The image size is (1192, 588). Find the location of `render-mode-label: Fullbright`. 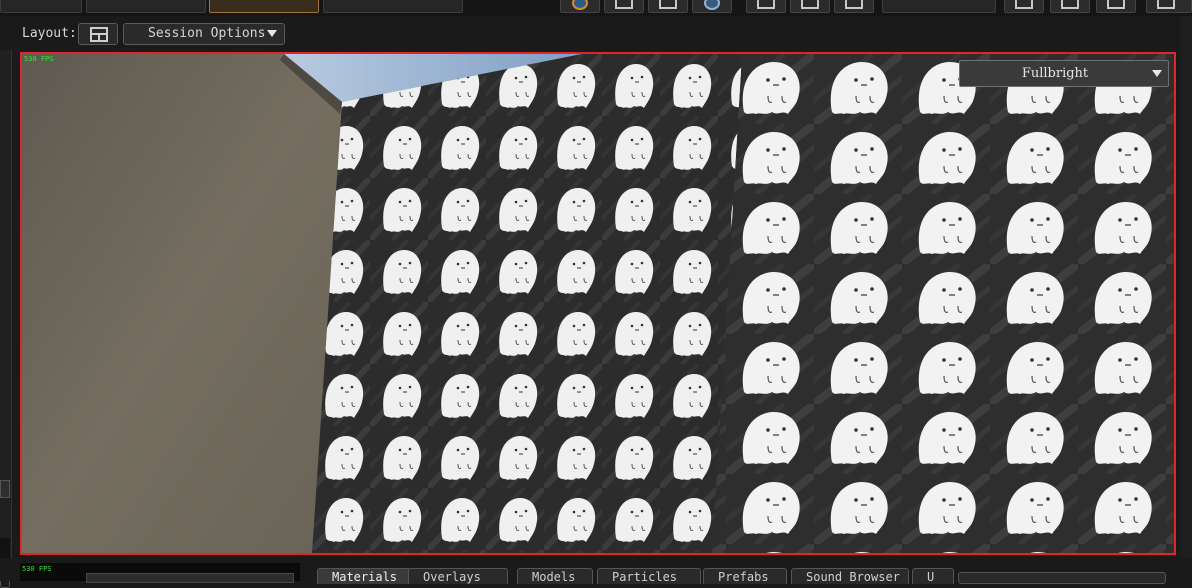

render-mode-label: Fullbright is located at coordinates (1055, 73).